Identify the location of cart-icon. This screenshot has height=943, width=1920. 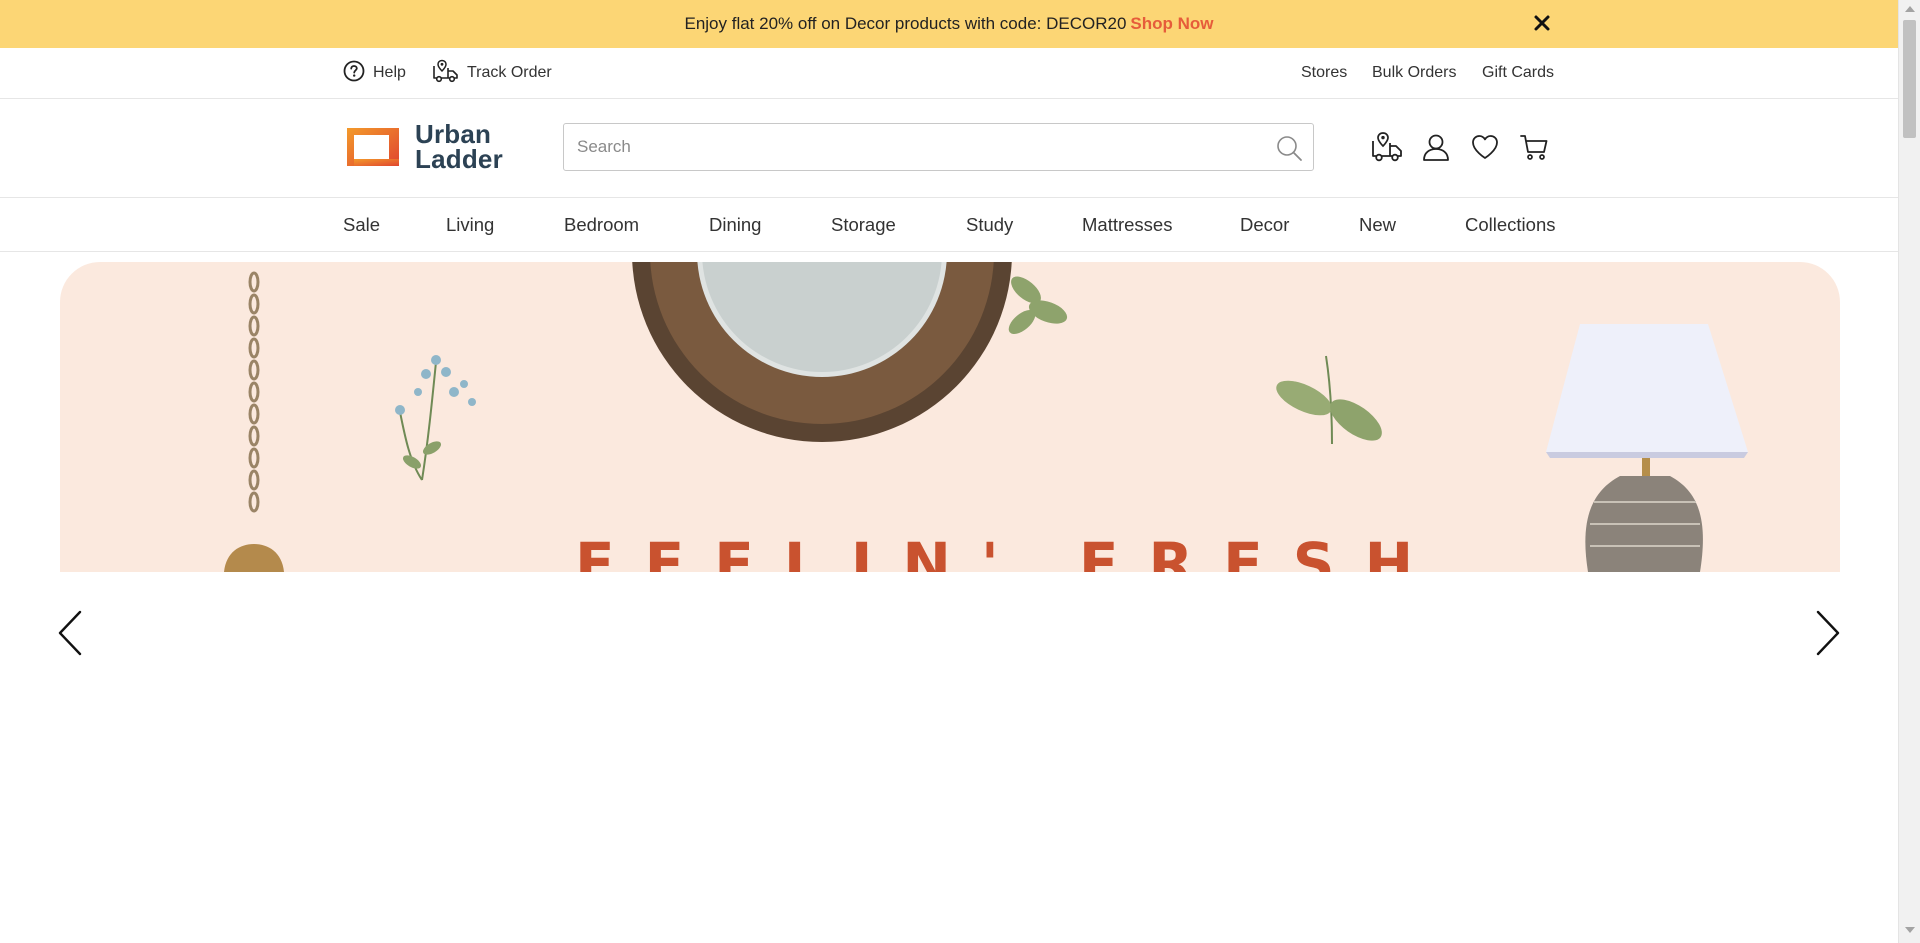
(1534, 147).